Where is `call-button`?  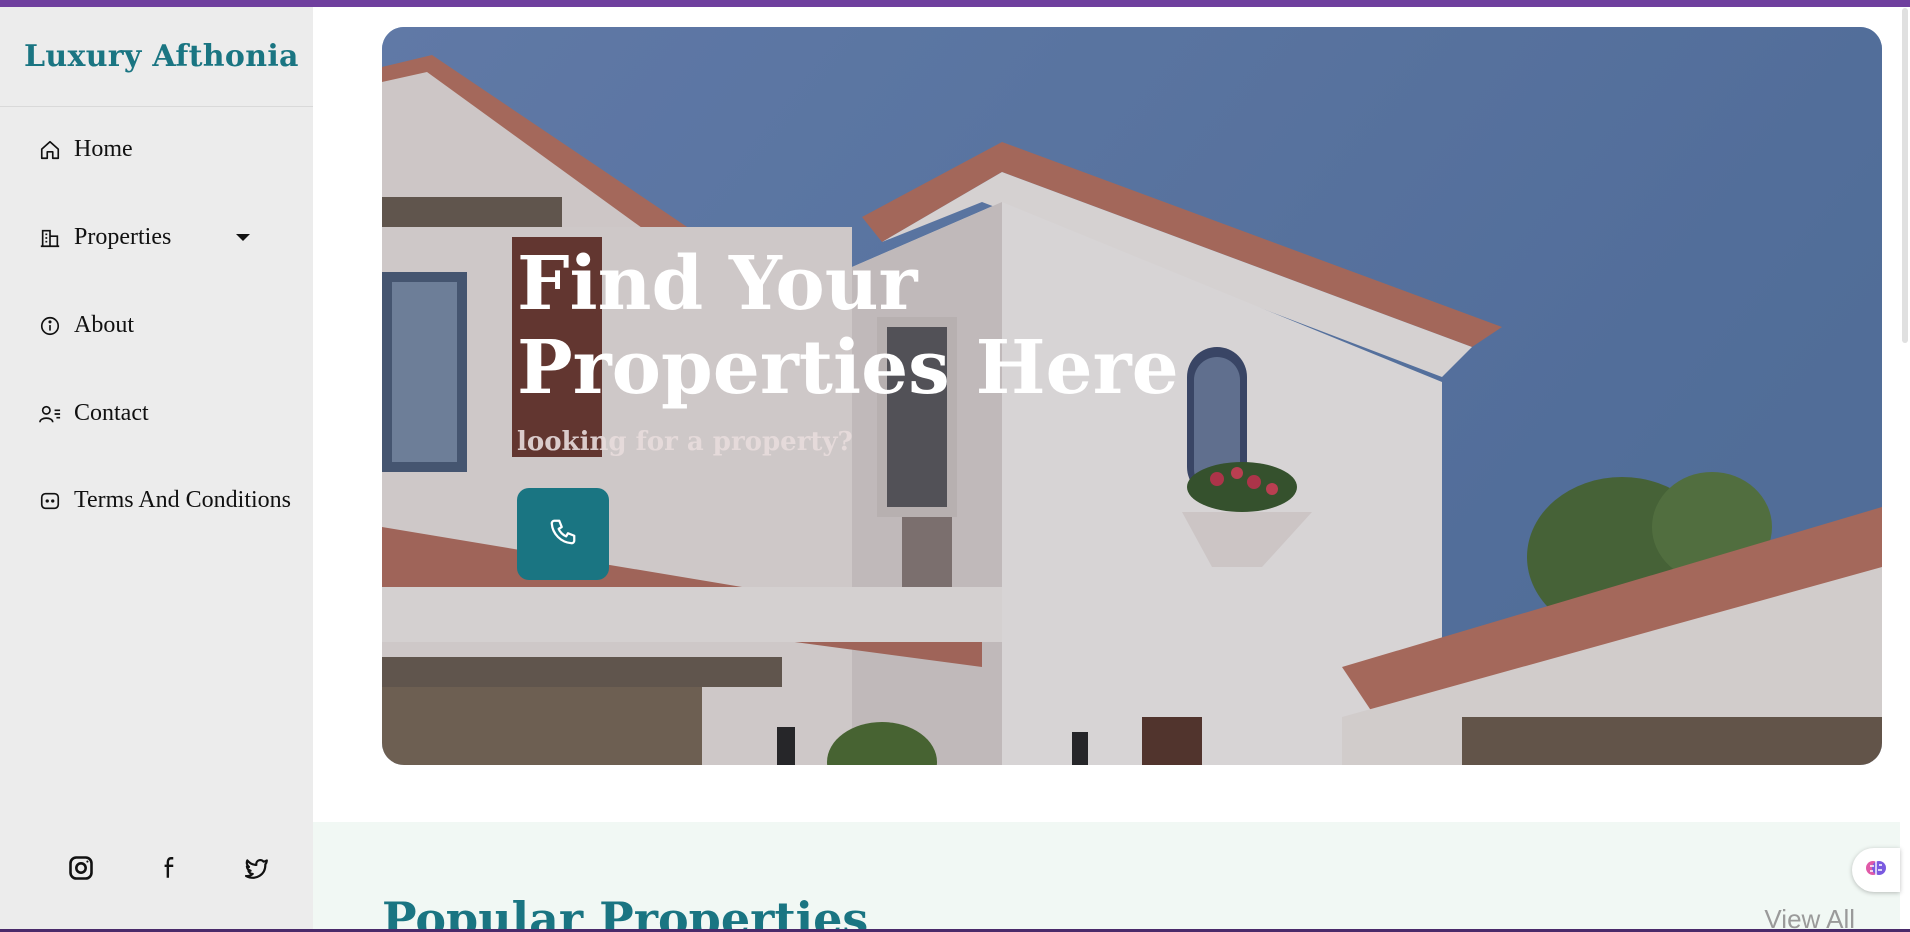
call-button is located at coordinates (563, 534).